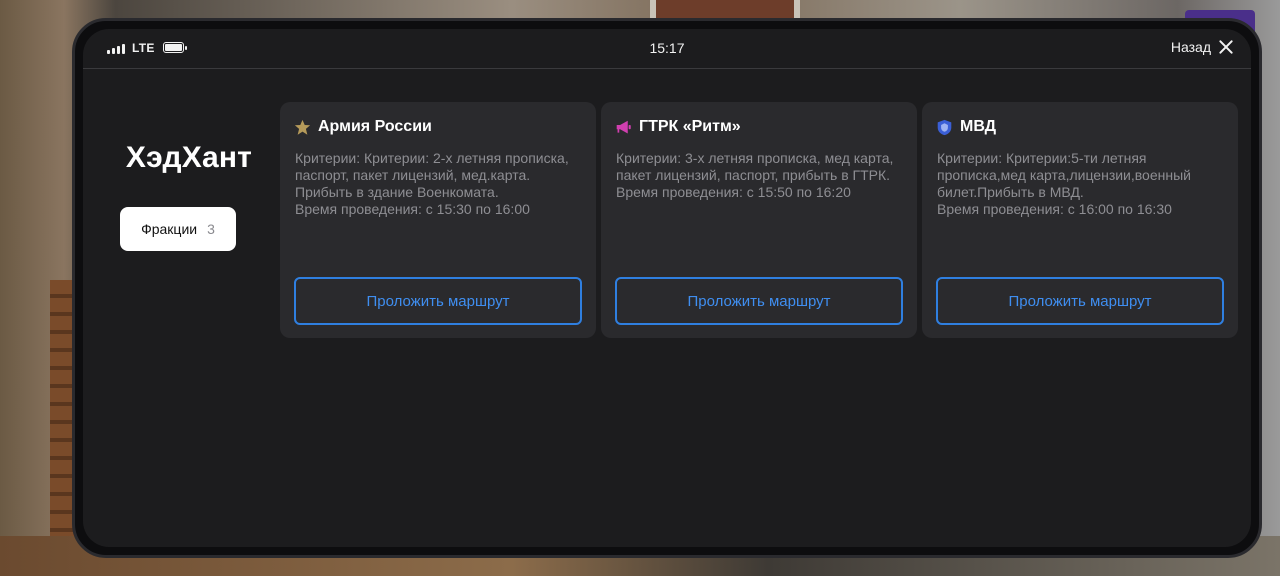 This screenshot has width=1280, height=576. What do you see at coordinates (1226, 47) in the screenshot?
I see `close-icon` at bounding box center [1226, 47].